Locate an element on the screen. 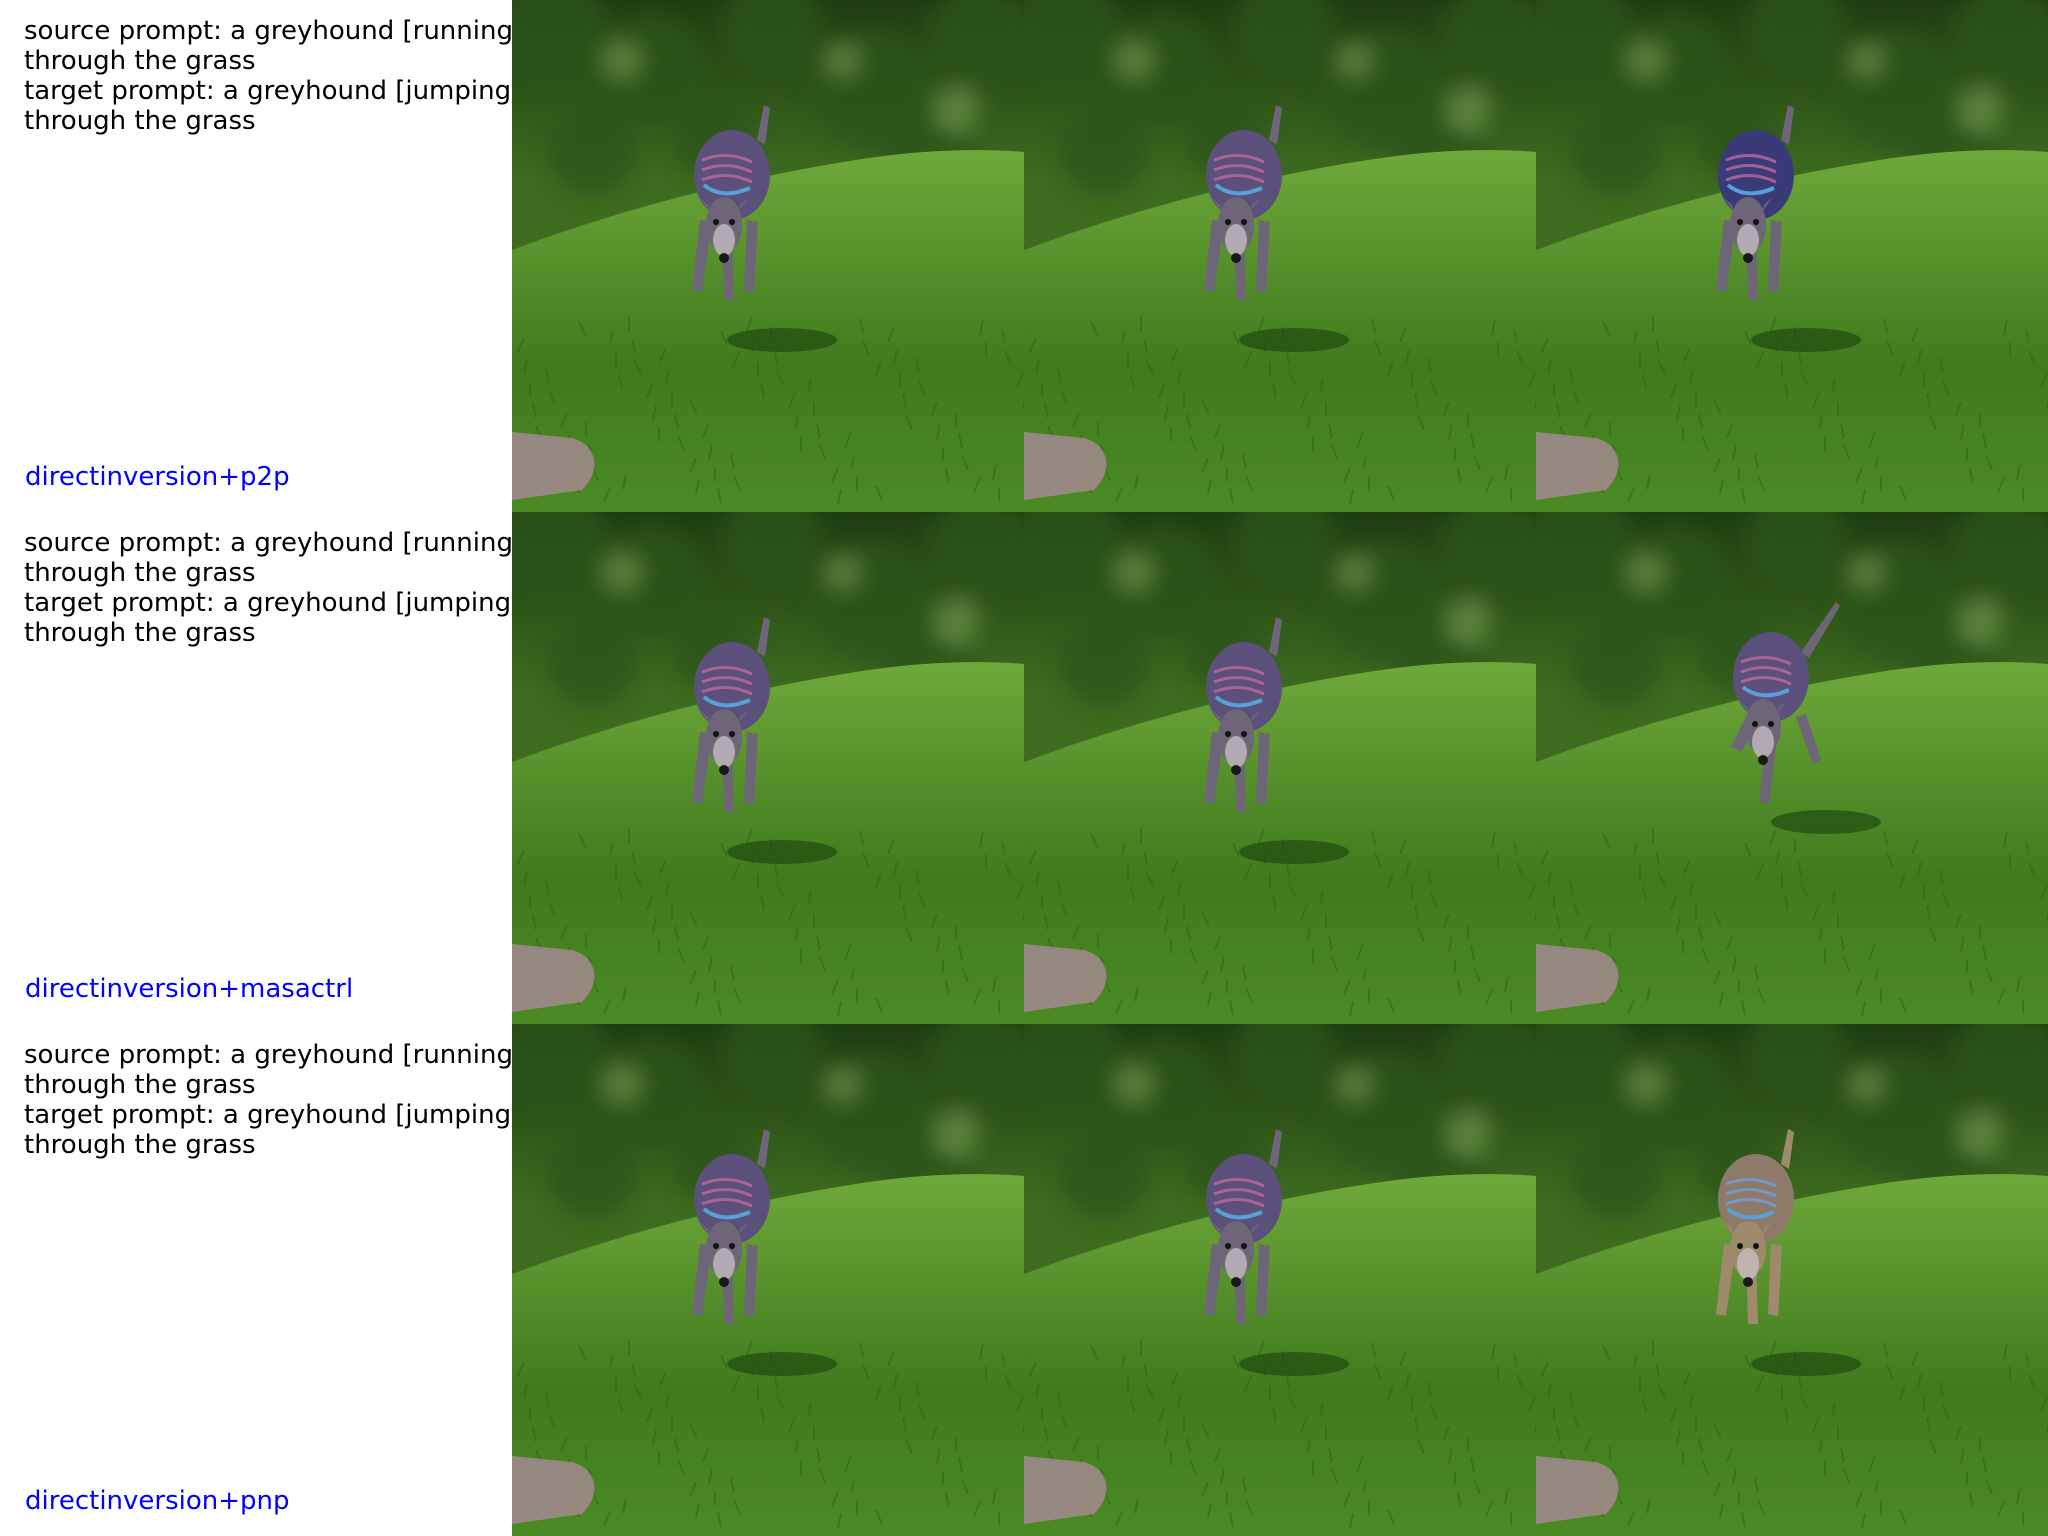 This screenshot has height=1536, width=2048. photo-jump is located at coordinates (1792, 768).